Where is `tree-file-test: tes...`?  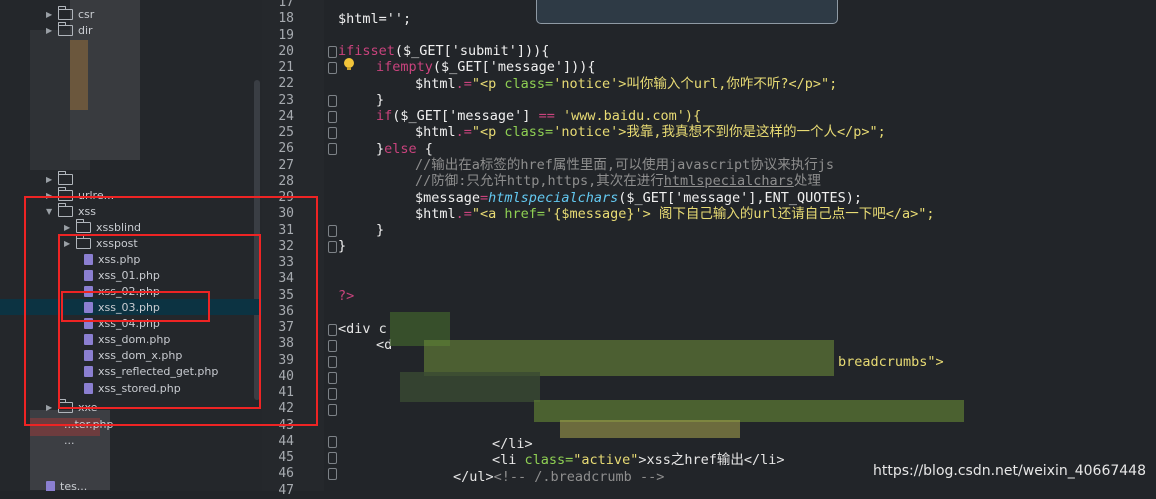 tree-file-test: tes... is located at coordinates (66, 484).